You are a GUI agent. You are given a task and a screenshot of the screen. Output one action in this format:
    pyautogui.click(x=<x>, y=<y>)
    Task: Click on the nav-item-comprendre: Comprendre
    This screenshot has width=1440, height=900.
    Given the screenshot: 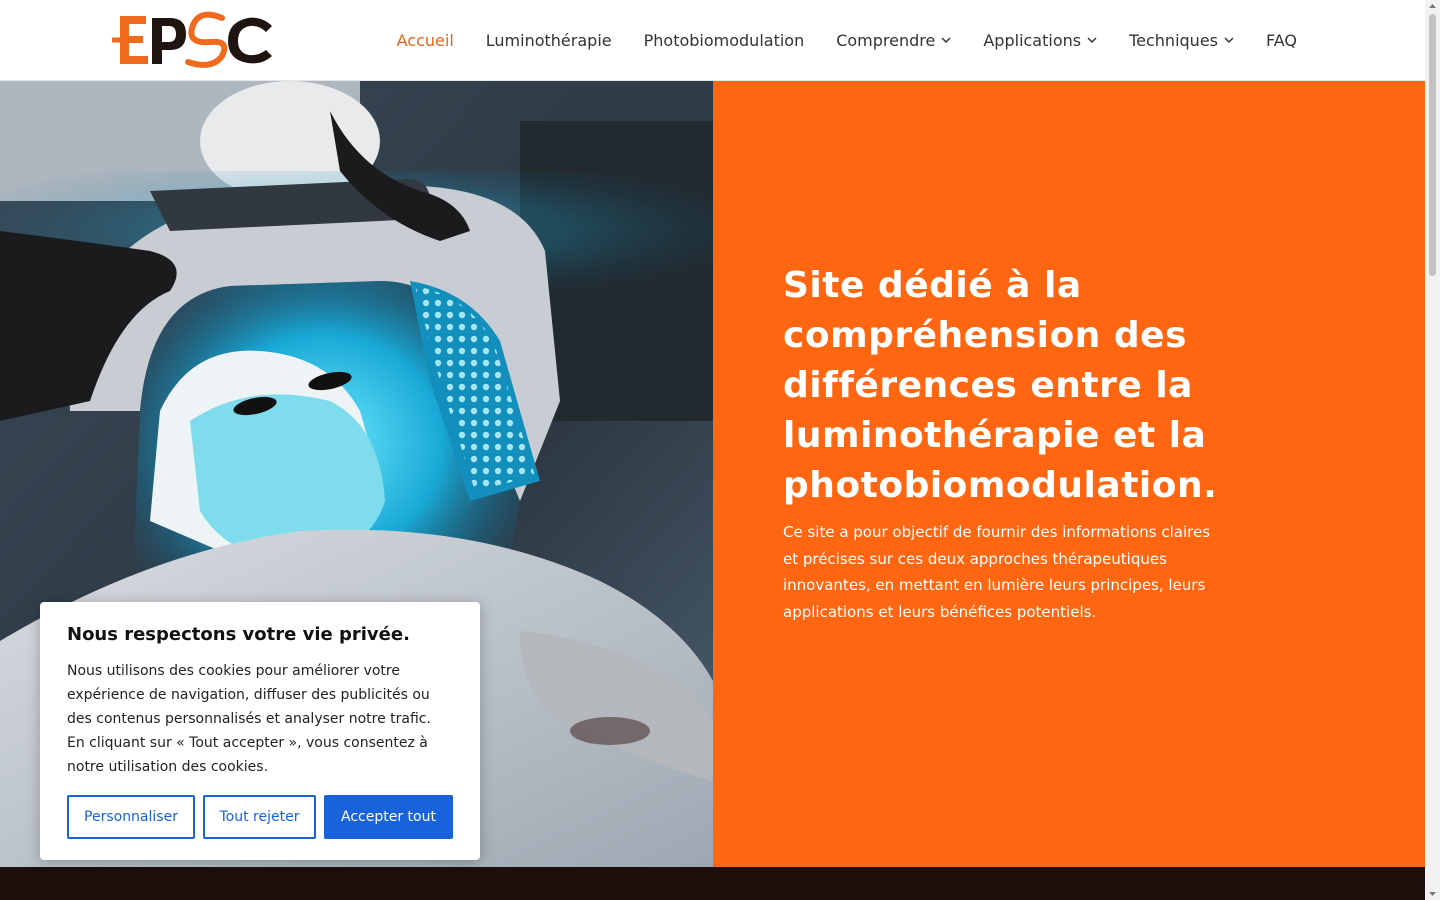 What is the action you would take?
    pyautogui.click(x=893, y=40)
    